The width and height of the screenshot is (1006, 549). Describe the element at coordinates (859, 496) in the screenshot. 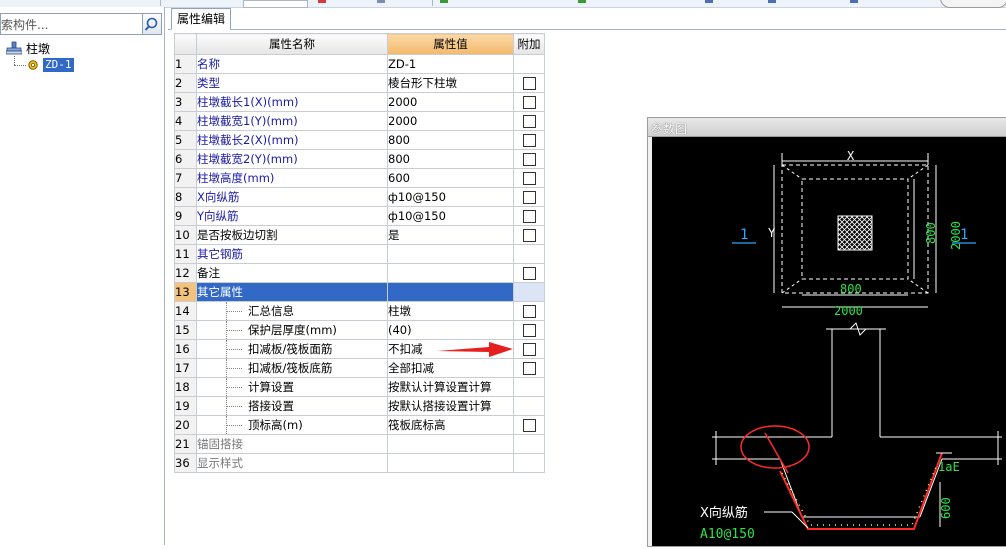

I see `rebar-dots` at that location.